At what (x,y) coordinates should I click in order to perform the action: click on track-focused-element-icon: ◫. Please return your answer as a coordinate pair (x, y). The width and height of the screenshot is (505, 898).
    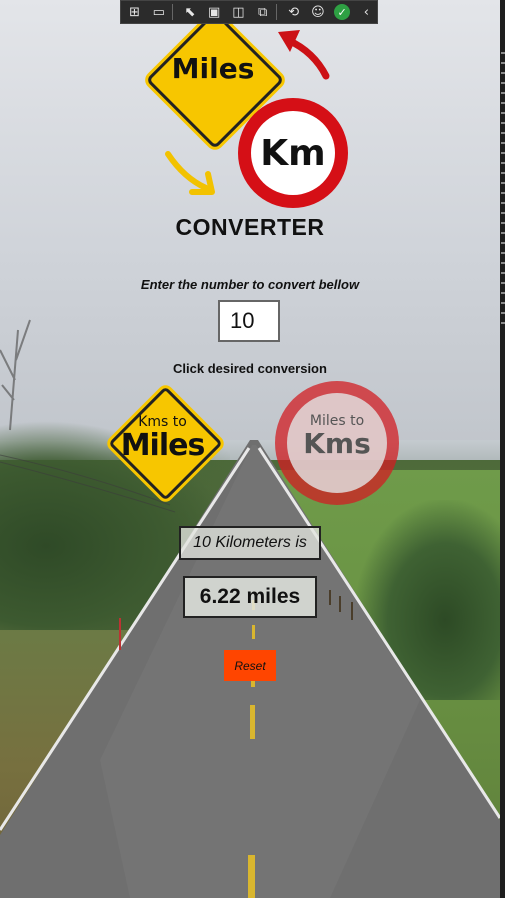
    Looking at the image, I should click on (238, 12).